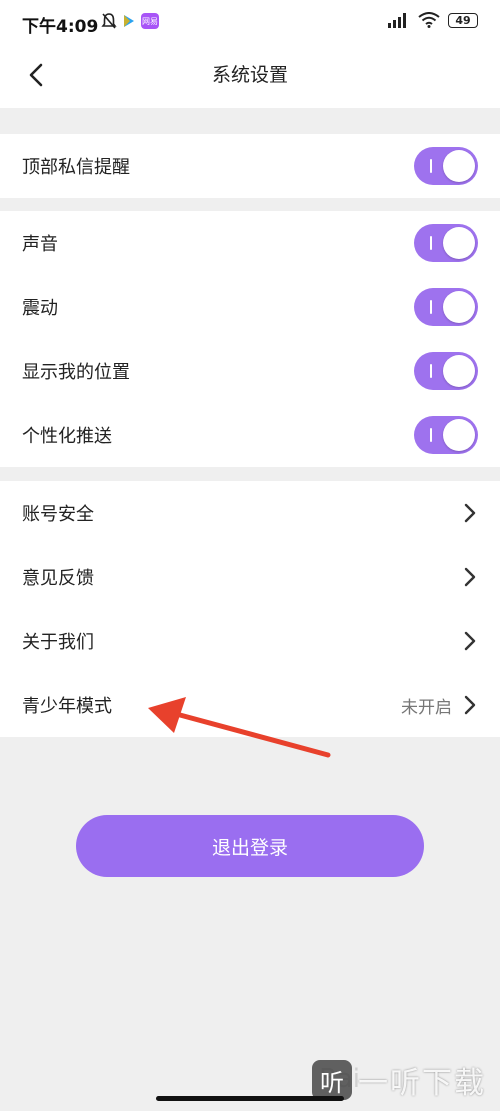 The height and width of the screenshot is (1111, 500). Describe the element at coordinates (332, 1080) in the screenshot. I see `watermark-logo-icon: 听` at that location.